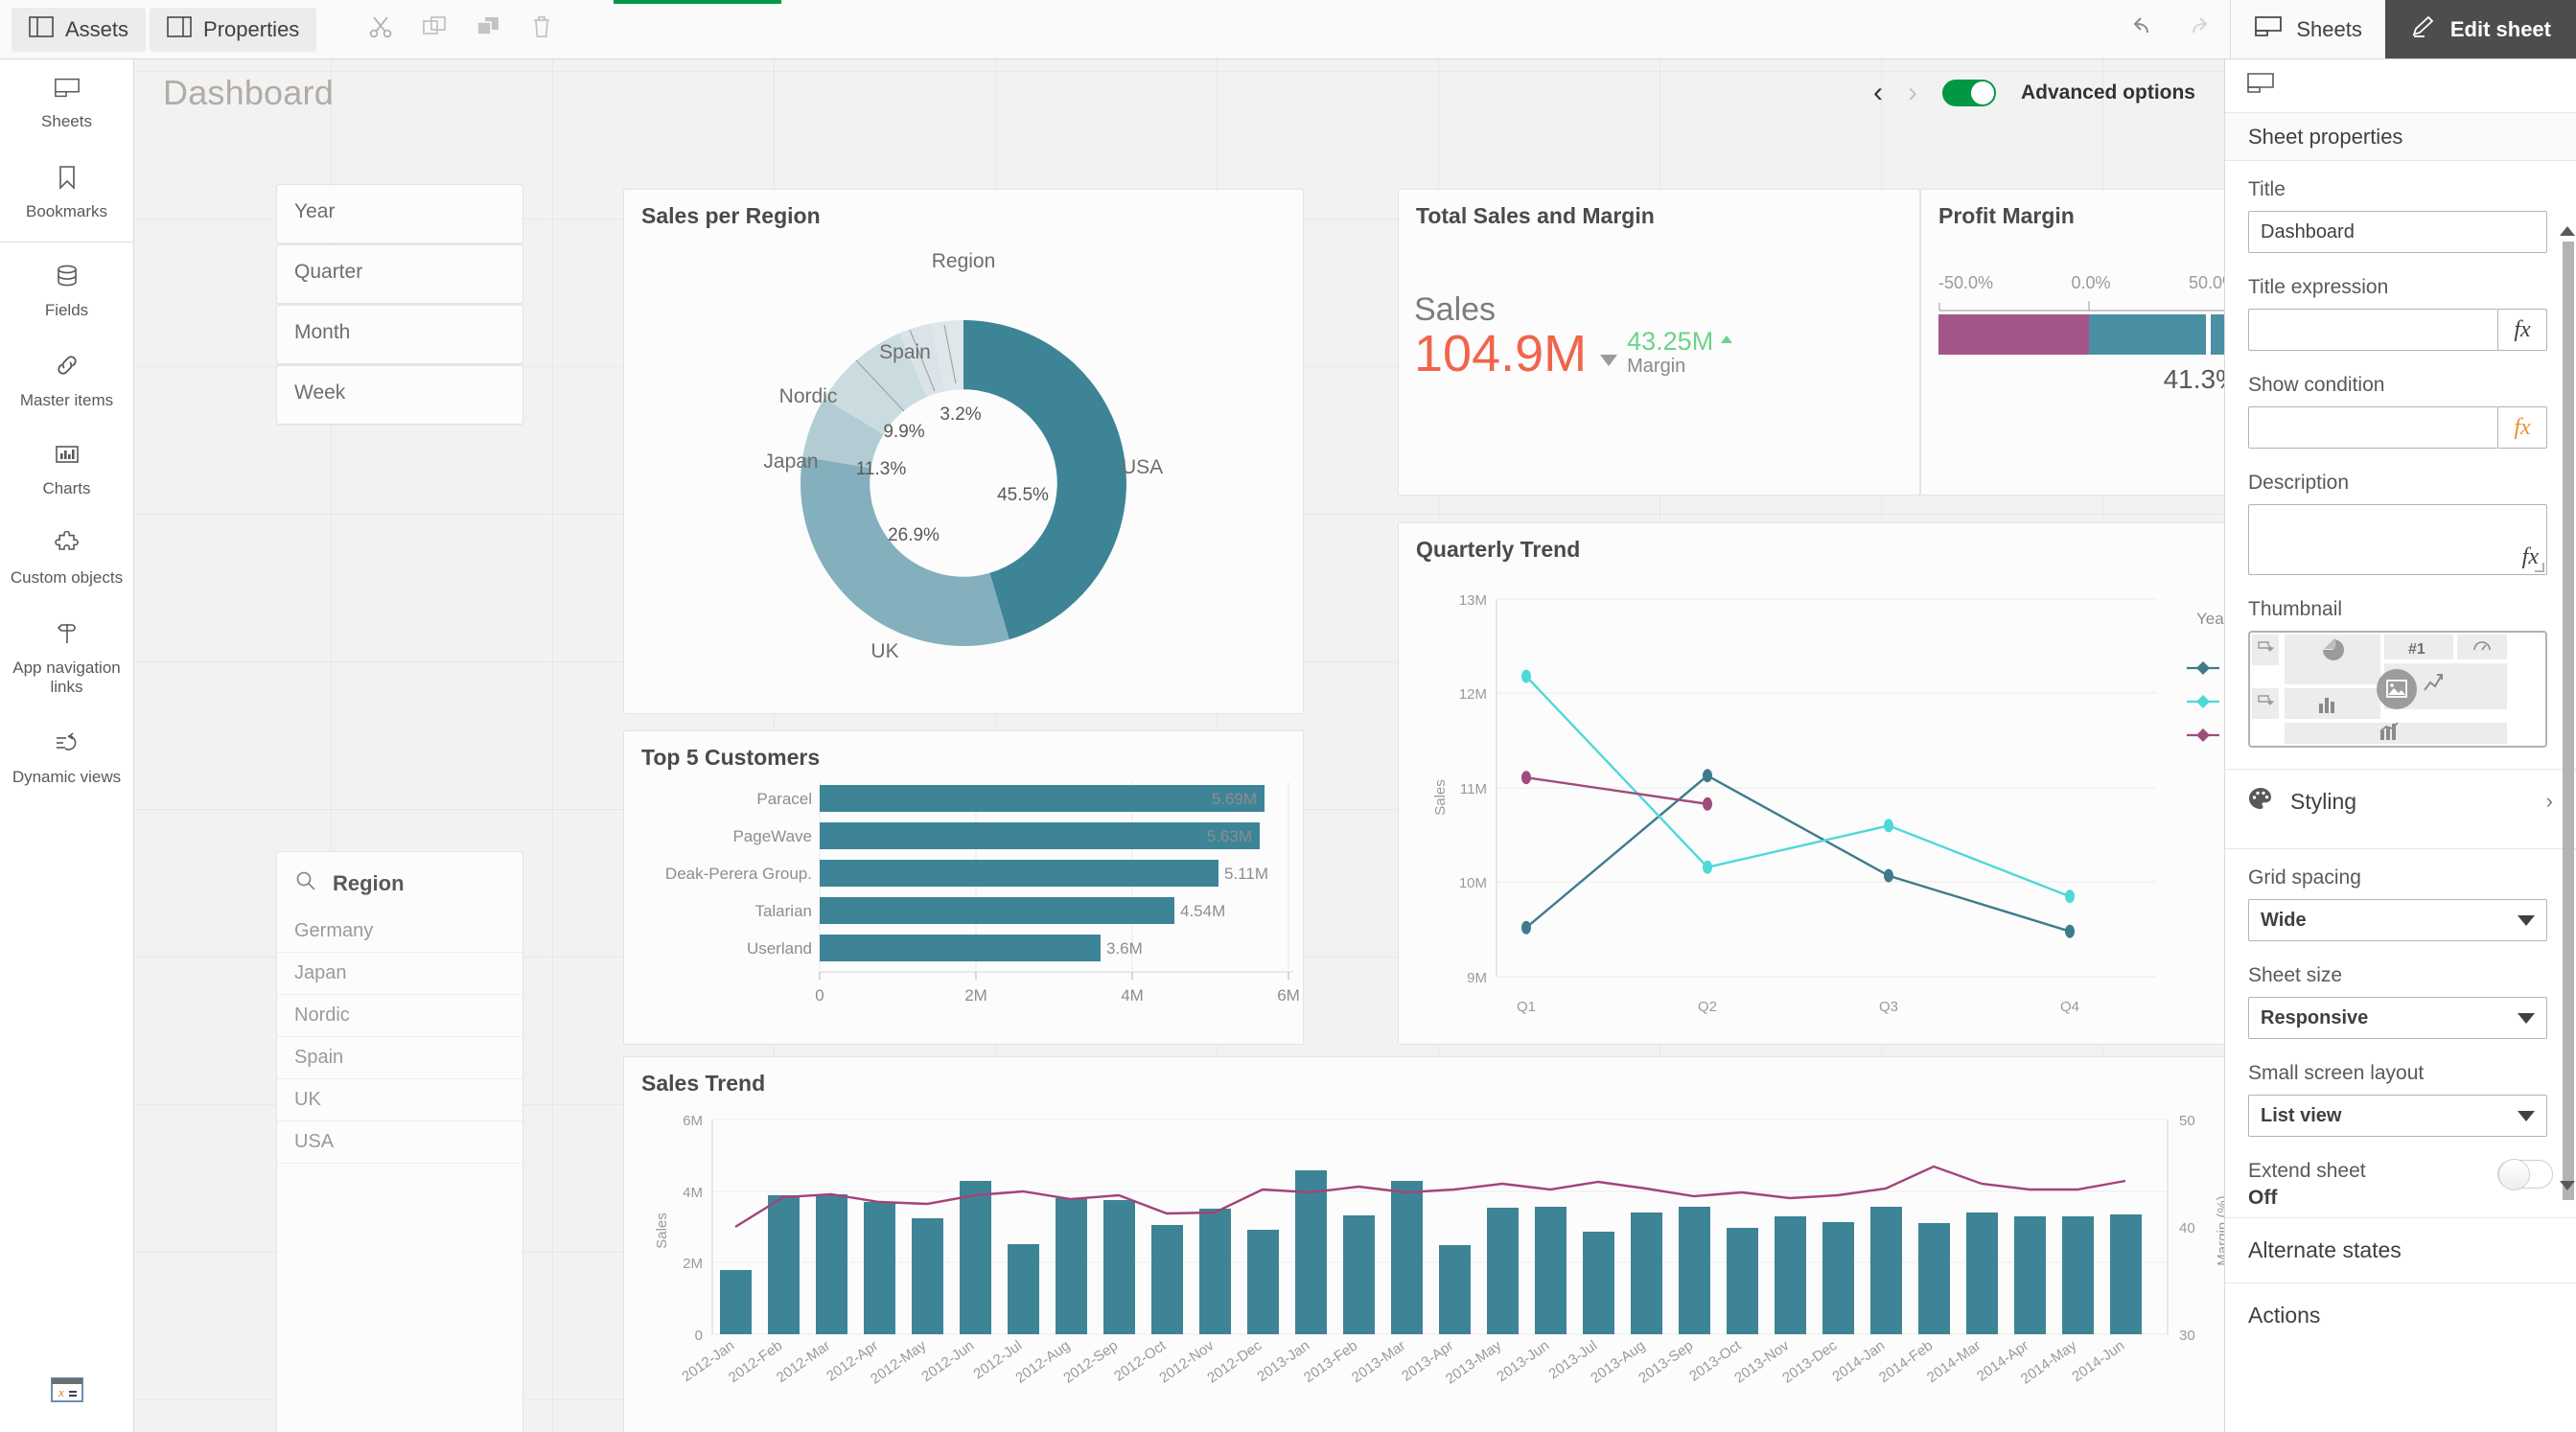 The height and width of the screenshot is (1432, 2576). What do you see at coordinates (434, 30) in the screenshot?
I see `copy-button` at bounding box center [434, 30].